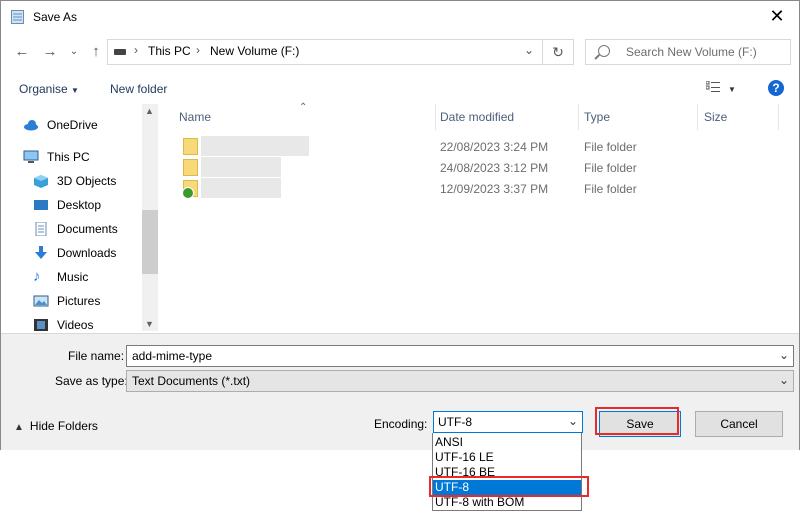  Describe the element at coordinates (41, 181) in the screenshot. I see `cube-icon` at that location.